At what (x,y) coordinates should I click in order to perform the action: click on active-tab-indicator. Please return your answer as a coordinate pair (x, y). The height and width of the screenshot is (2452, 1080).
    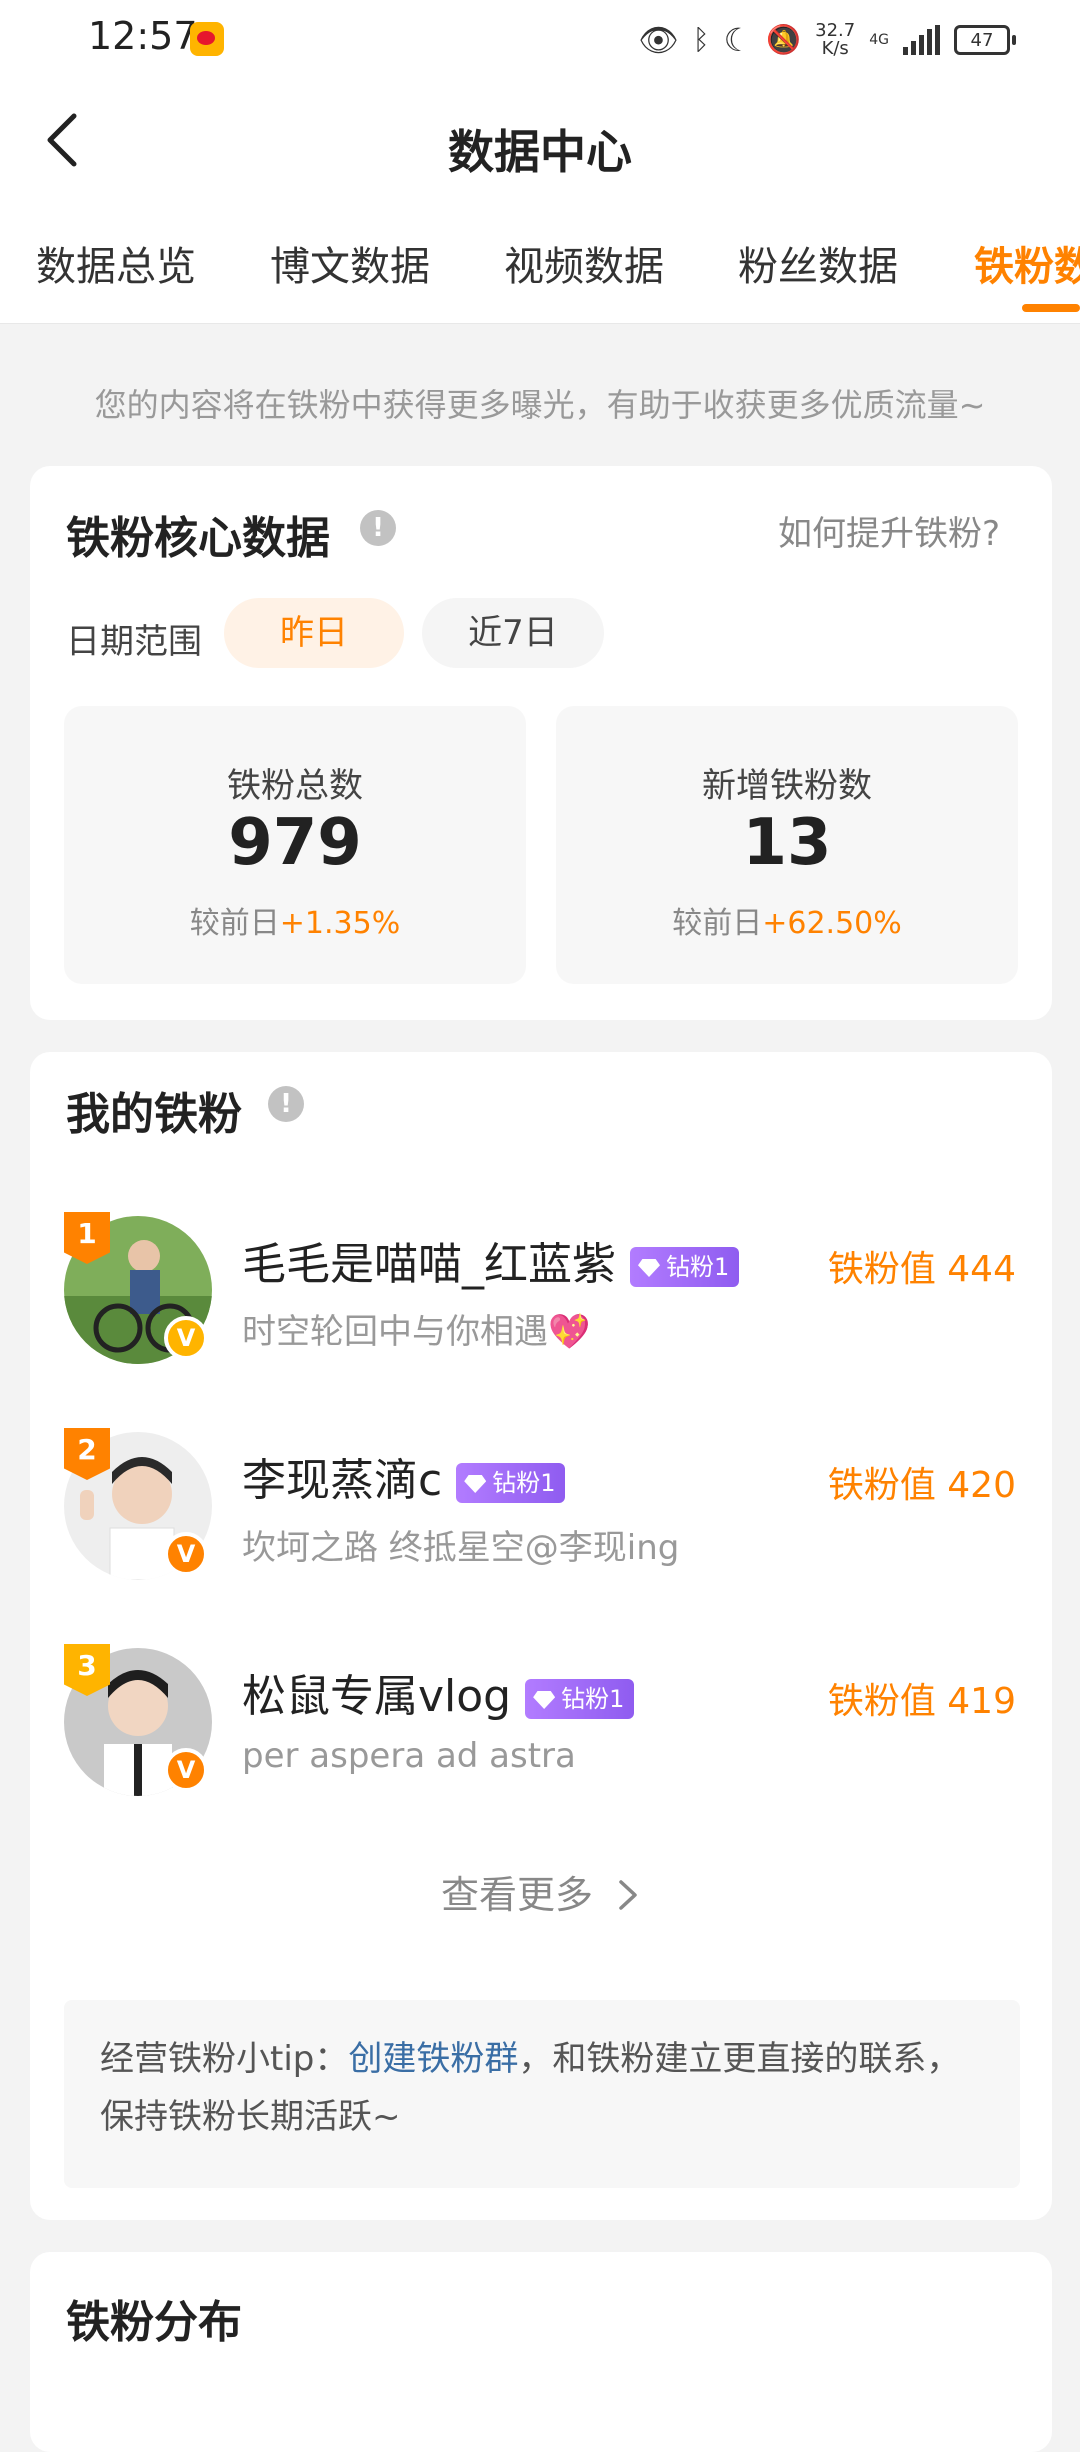
    Looking at the image, I should click on (1051, 308).